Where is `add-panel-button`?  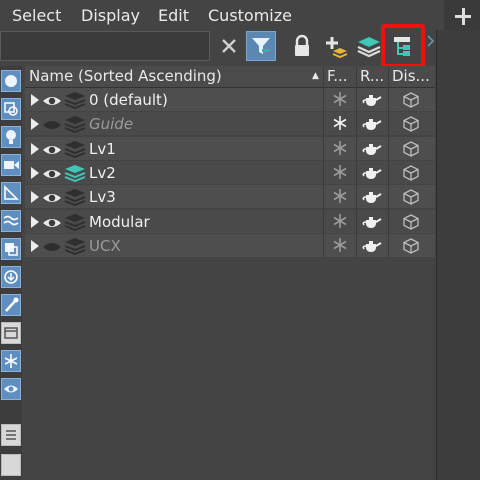
add-panel-button is located at coordinates (462, 17).